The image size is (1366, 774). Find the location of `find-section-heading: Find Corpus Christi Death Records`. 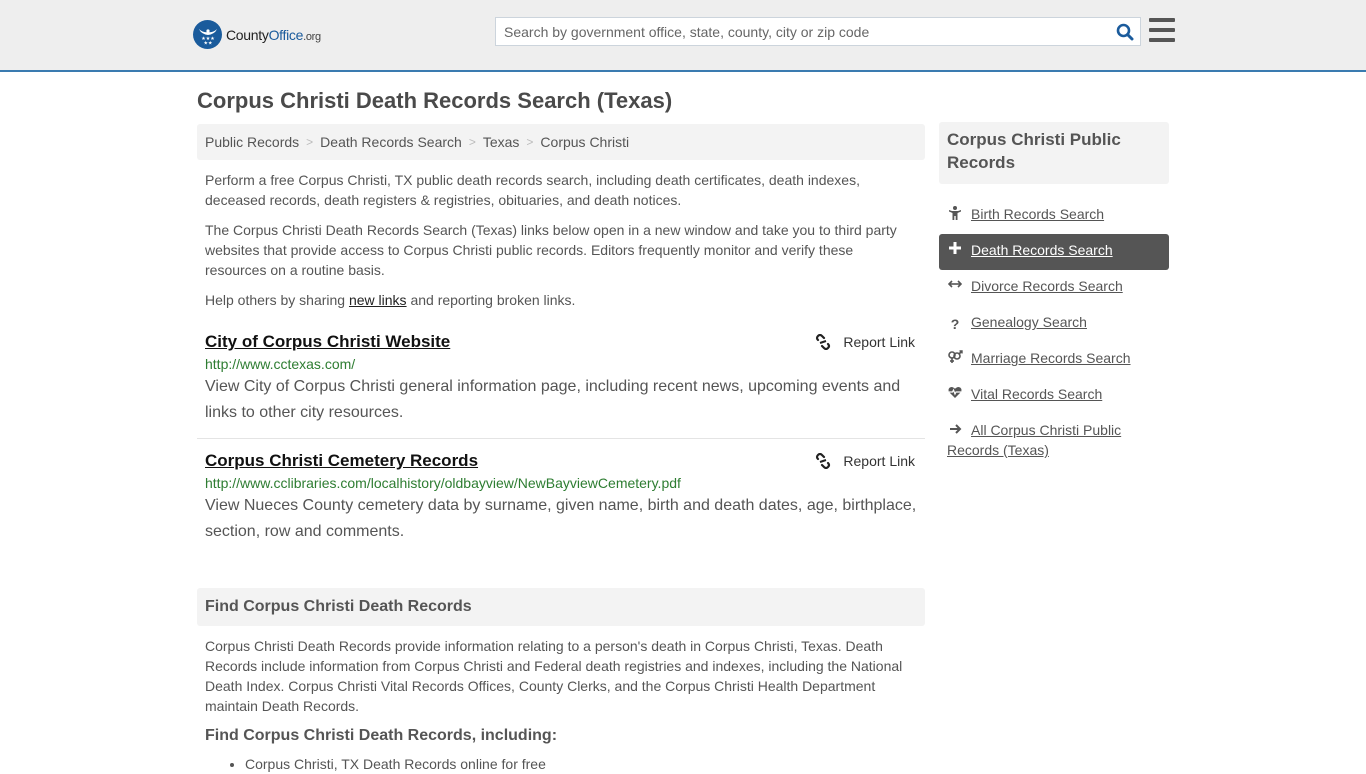

find-section-heading: Find Corpus Christi Death Records is located at coordinates (561, 607).